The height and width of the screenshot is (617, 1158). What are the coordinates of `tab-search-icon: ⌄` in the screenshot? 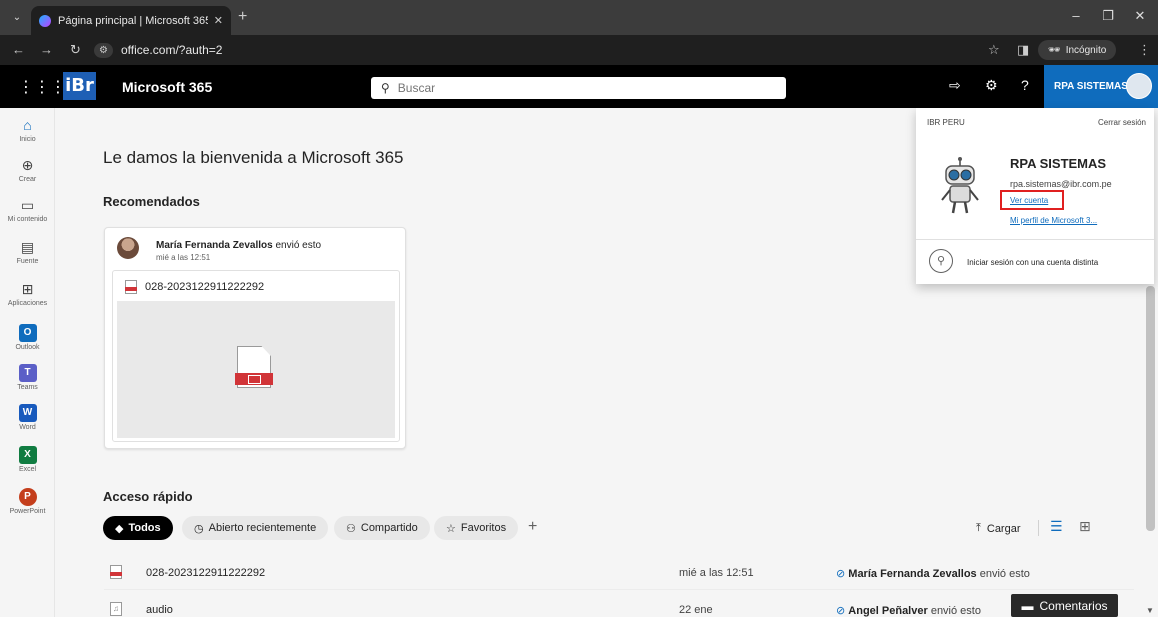 It's located at (17, 18).